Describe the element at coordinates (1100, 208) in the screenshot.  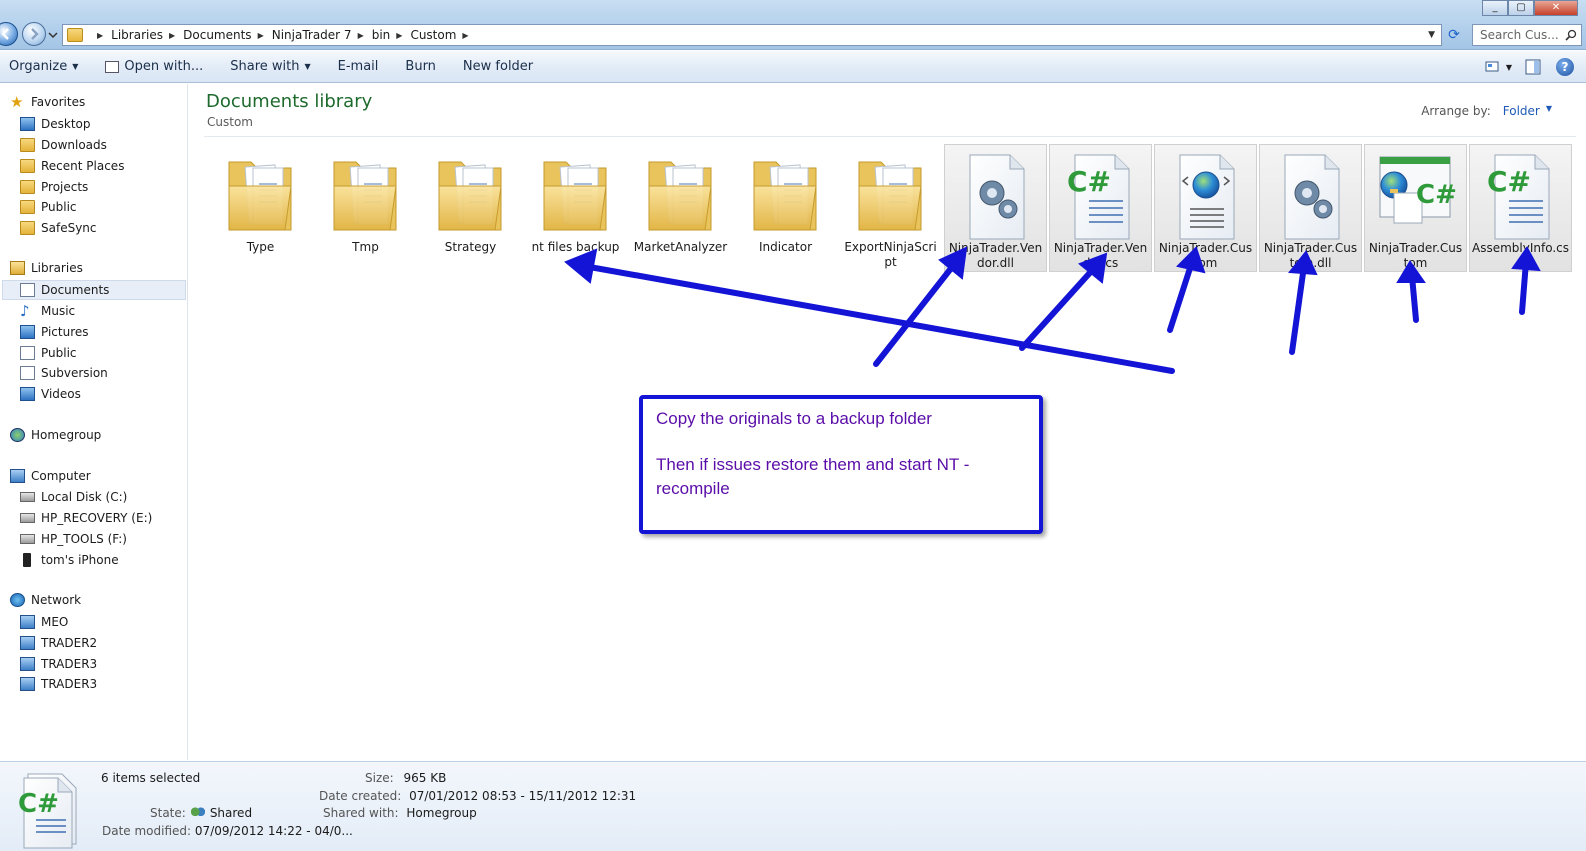
I see `file-item: C# NinjaTrader.Vendor.cs` at that location.